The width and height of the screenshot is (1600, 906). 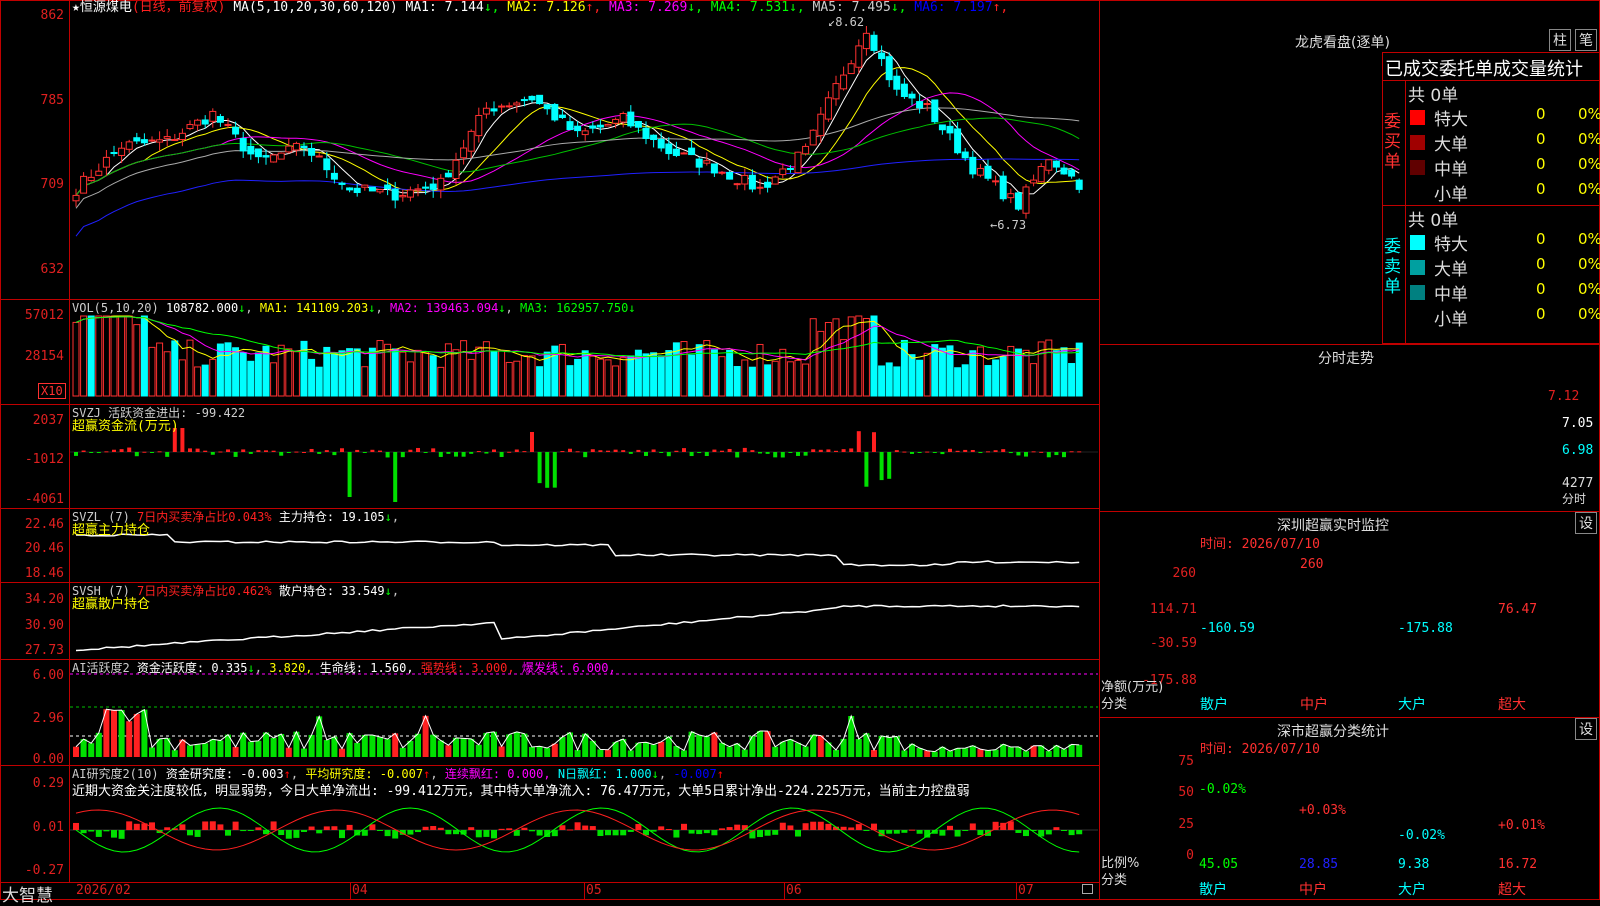 I want to click on monitor-time: 时间: 2026/07/10, so click(x=1260, y=544).